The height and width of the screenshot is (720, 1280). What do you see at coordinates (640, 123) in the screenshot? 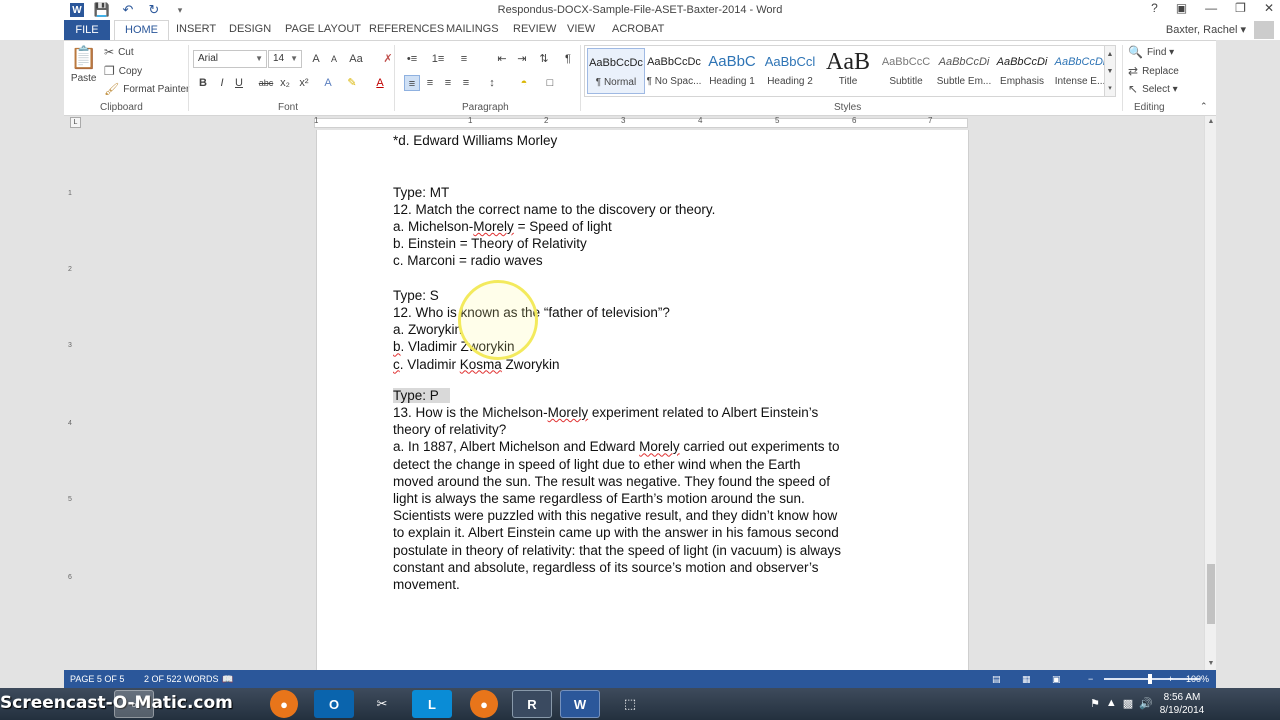
I see `horizontal-ruler: L 1 1 2 3 4 5 6 7` at bounding box center [640, 123].